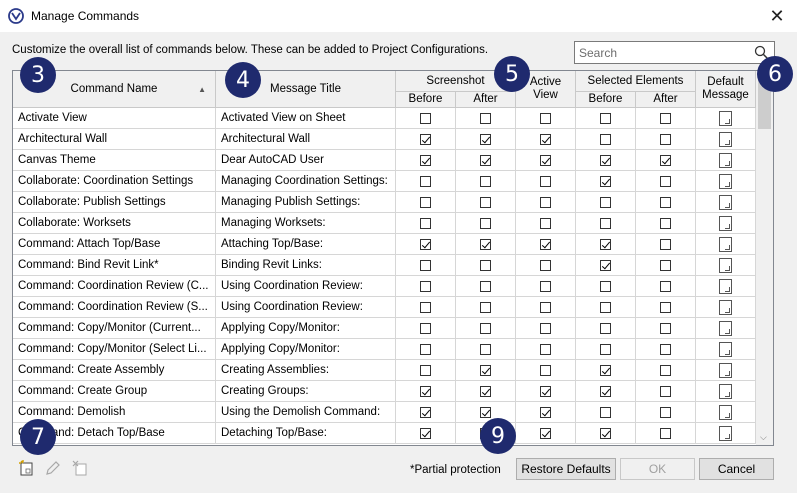 Image resolution: width=797 pixels, height=493 pixels. I want to click on message-title-cell: Managing Publish Settings:, so click(306, 202).